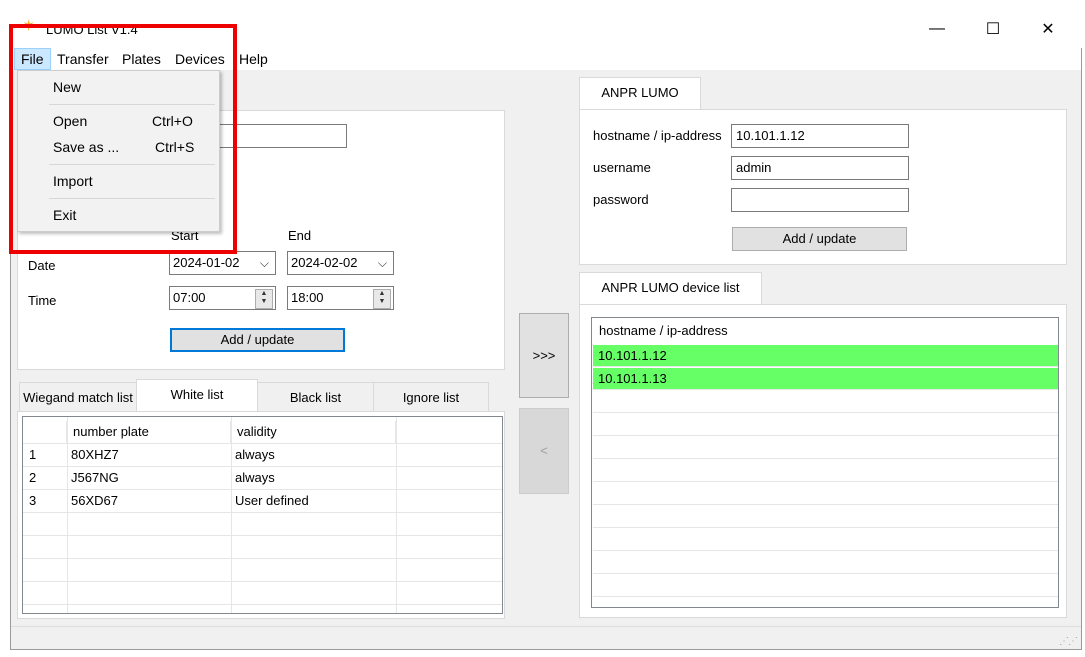 Image resolution: width=1085 pixels, height=657 pixels. I want to click on table-header-validity: validity, so click(313, 432).